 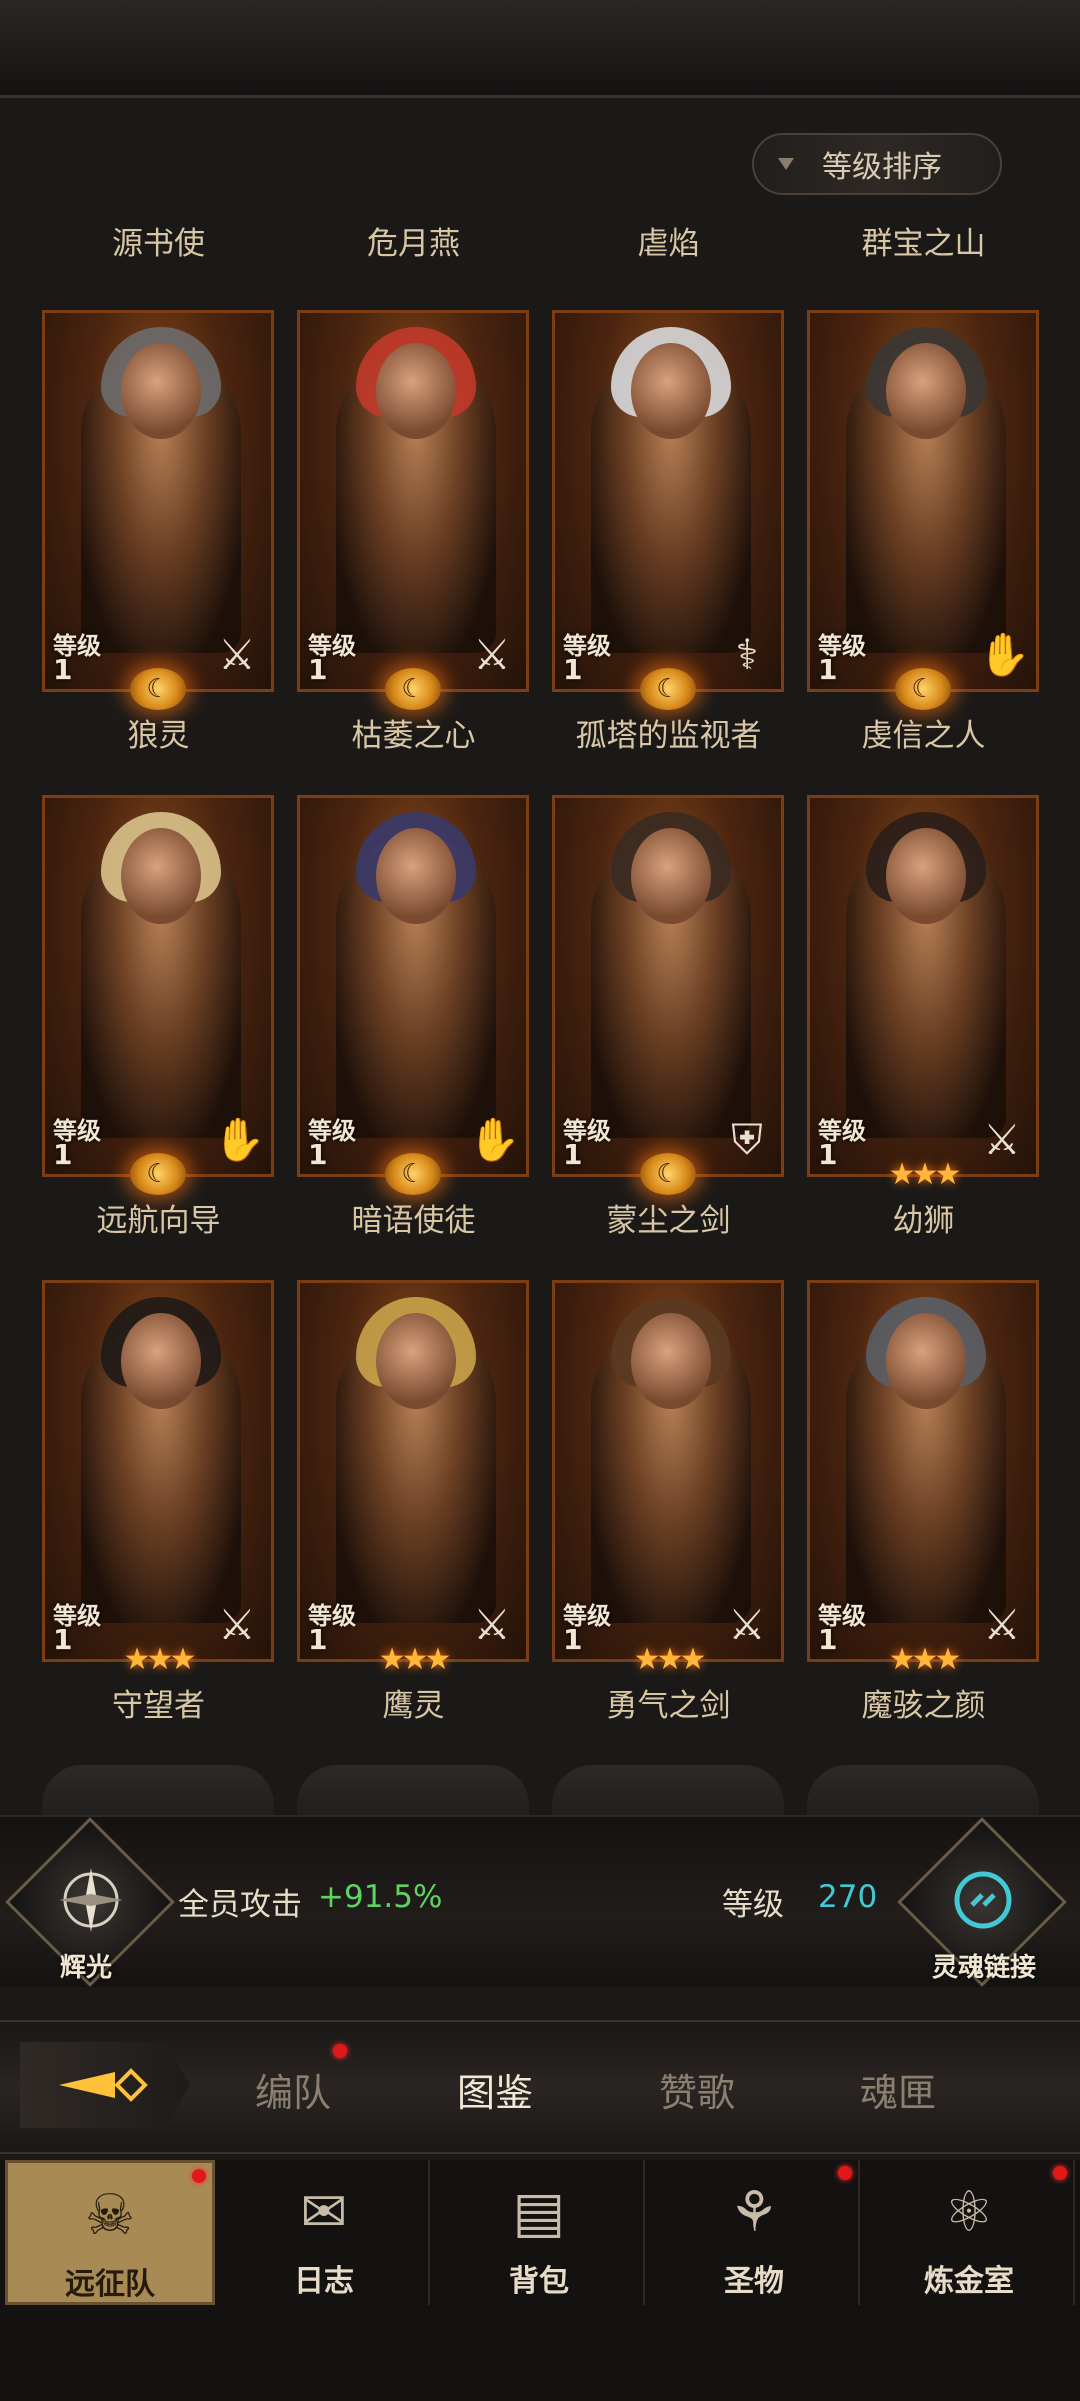 What do you see at coordinates (90, 1899) in the screenshot?
I see `compass-icon` at bounding box center [90, 1899].